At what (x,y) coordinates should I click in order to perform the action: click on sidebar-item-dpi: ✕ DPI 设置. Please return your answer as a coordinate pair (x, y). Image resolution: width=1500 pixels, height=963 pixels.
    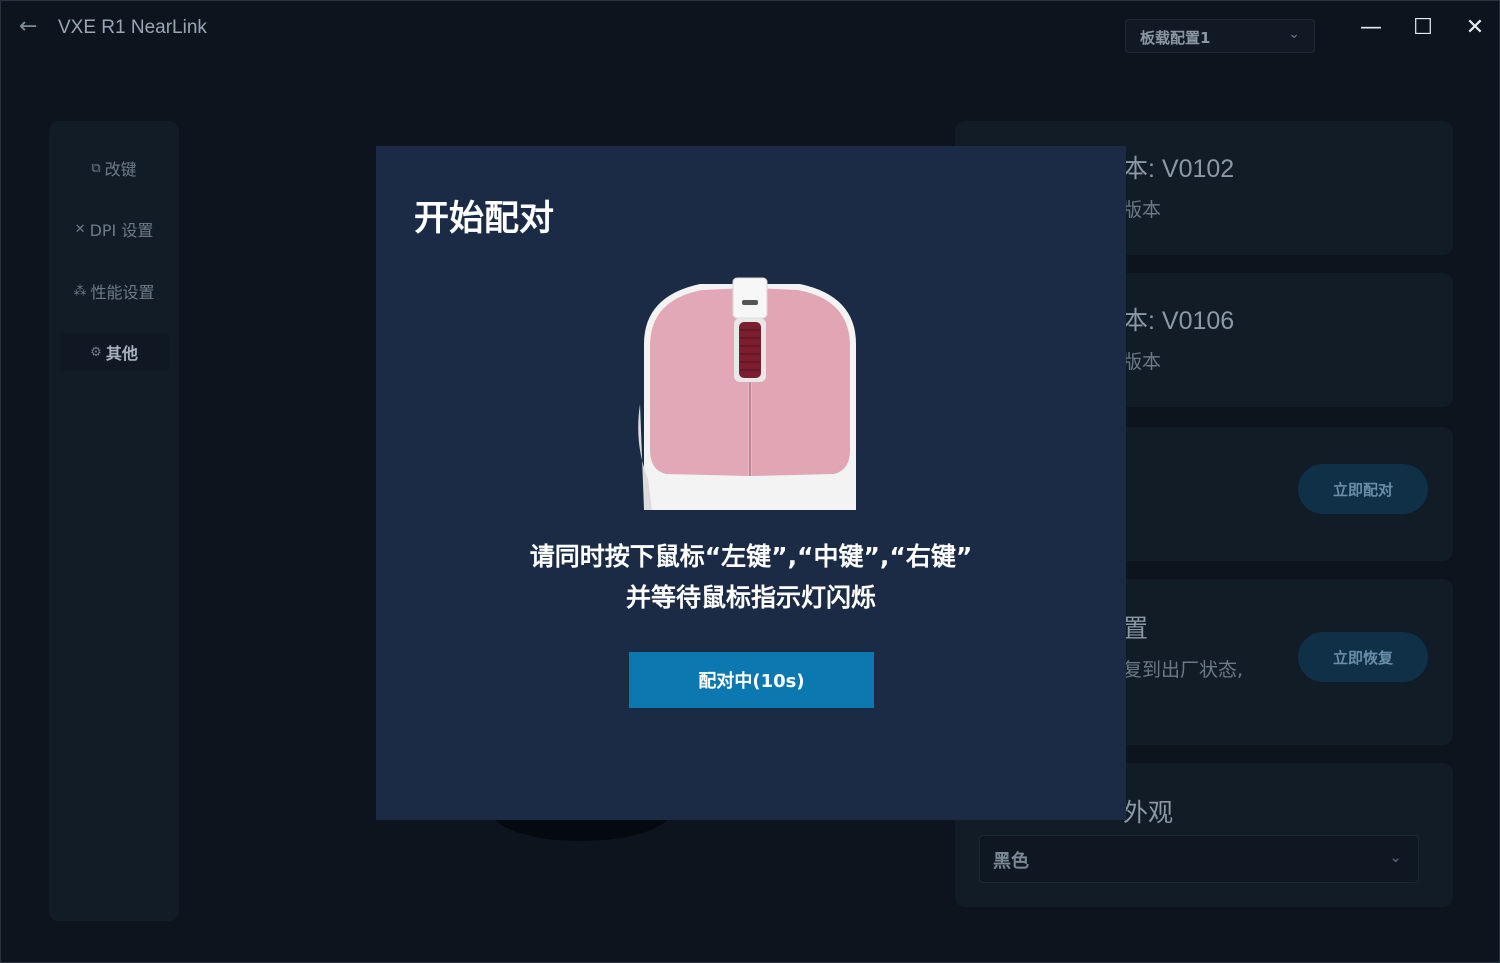
    Looking at the image, I should click on (114, 229).